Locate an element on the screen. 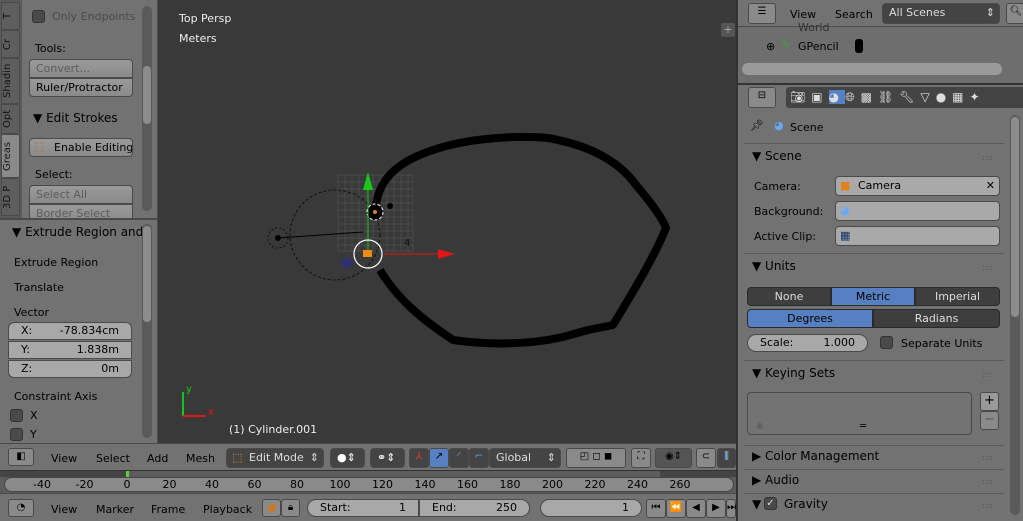  updown-icon: ⇕ is located at coordinates (314, 457).